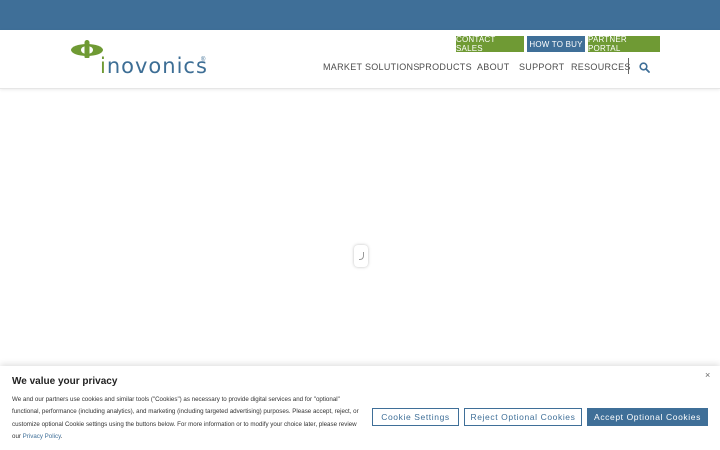  Describe the element at coordinates (624, 44) in the screenshot. I see `partner-portal-button: PARTNER PORTAL` at that location.